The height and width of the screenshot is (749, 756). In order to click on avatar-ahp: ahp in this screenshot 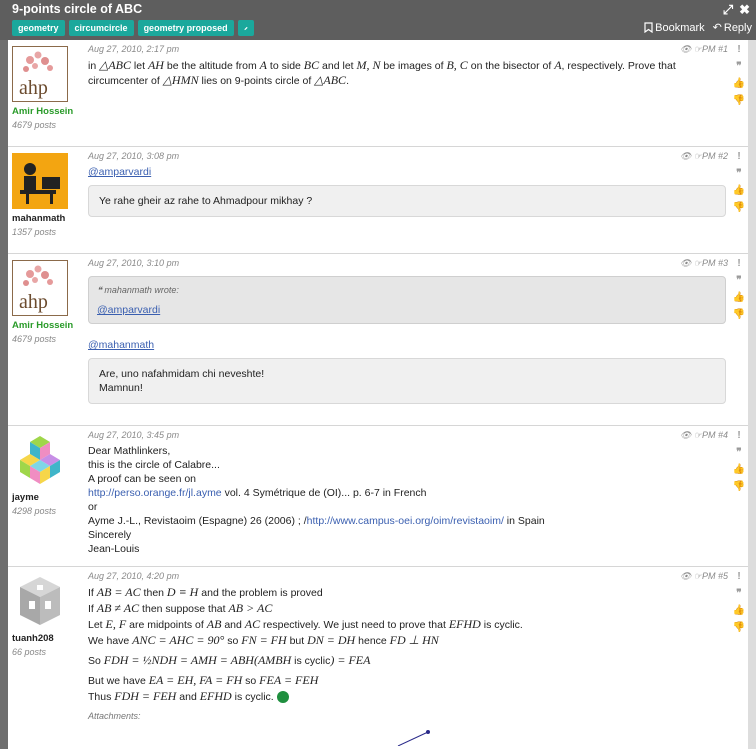, I will do `click(40, 288)`.